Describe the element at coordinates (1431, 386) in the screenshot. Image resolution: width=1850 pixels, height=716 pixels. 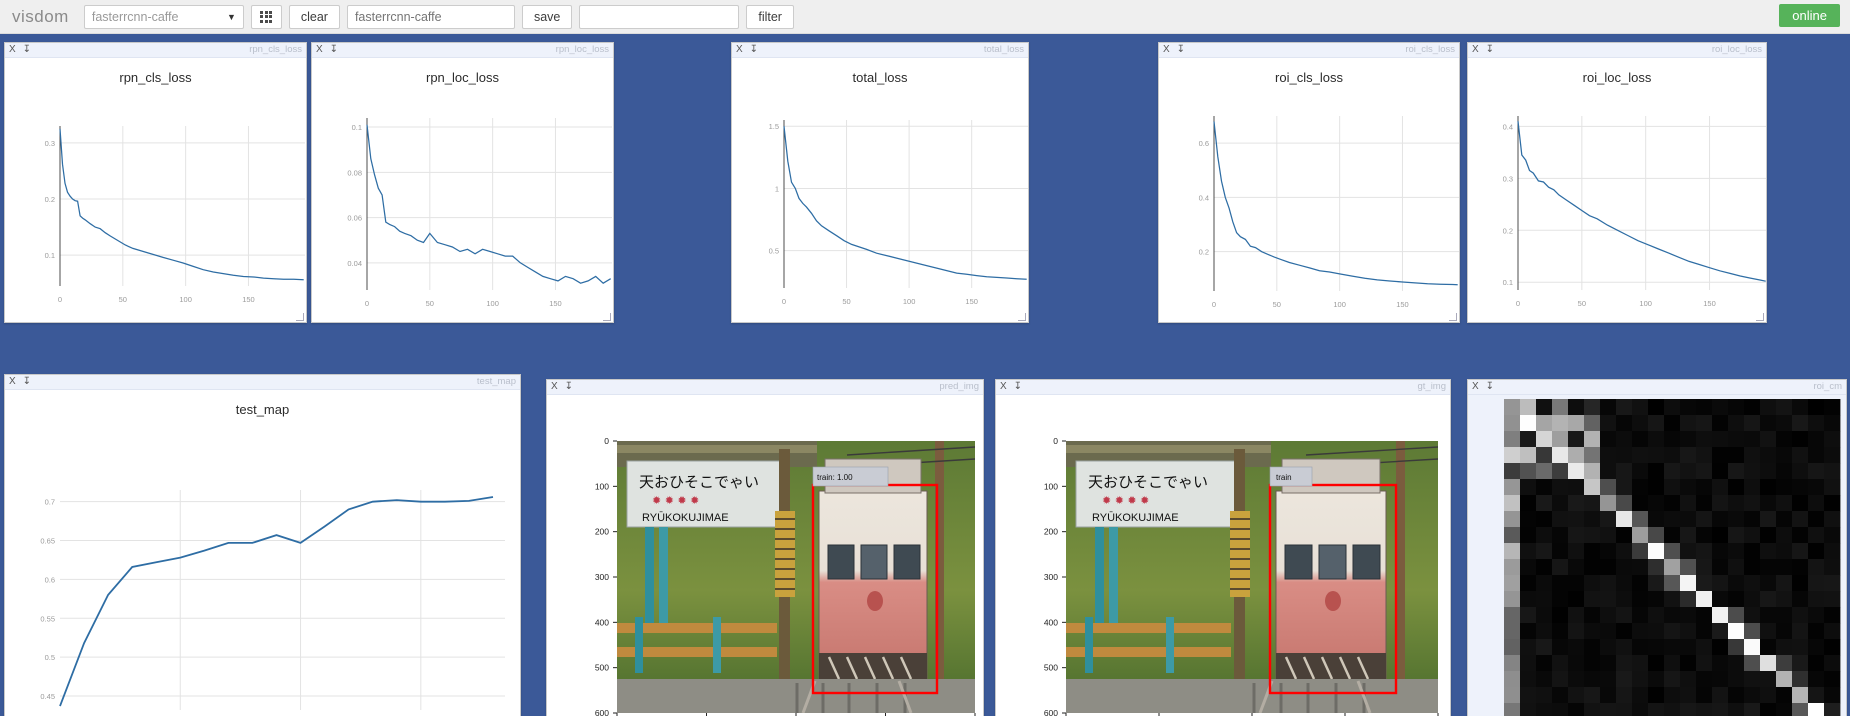
I see `panel-name-label: gt_img` at that location.